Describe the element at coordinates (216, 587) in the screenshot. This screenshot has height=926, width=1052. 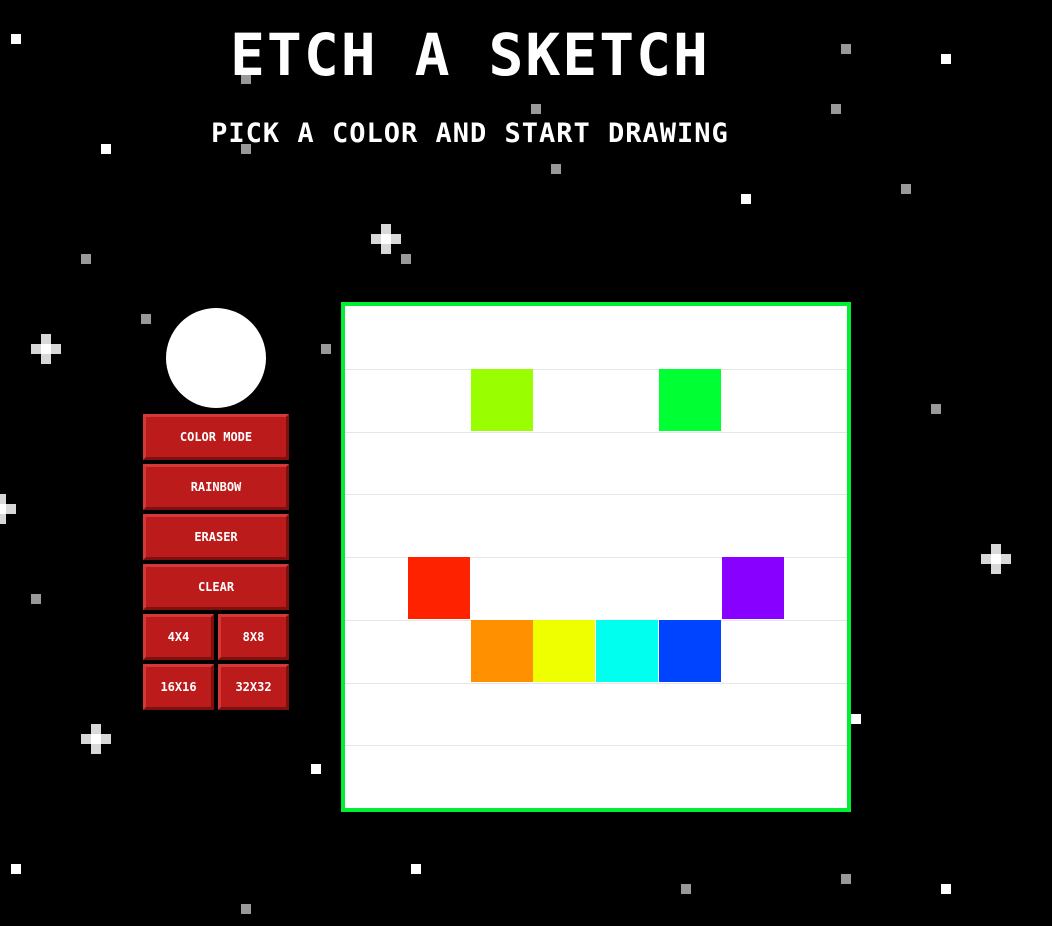
I see `clear-button: CLEAR` at that location.